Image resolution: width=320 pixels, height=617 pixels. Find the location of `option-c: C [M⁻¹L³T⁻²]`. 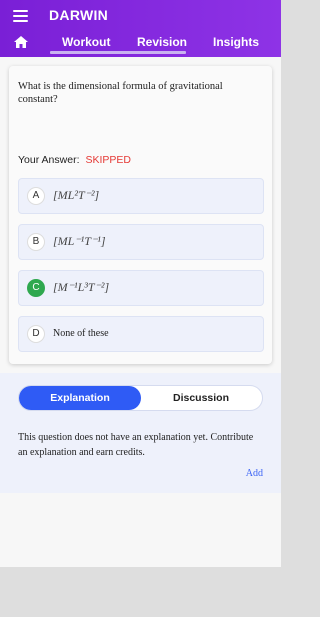

option-c: C [M⁻¹L³T⁻²] is located at coordinates (141, 288).